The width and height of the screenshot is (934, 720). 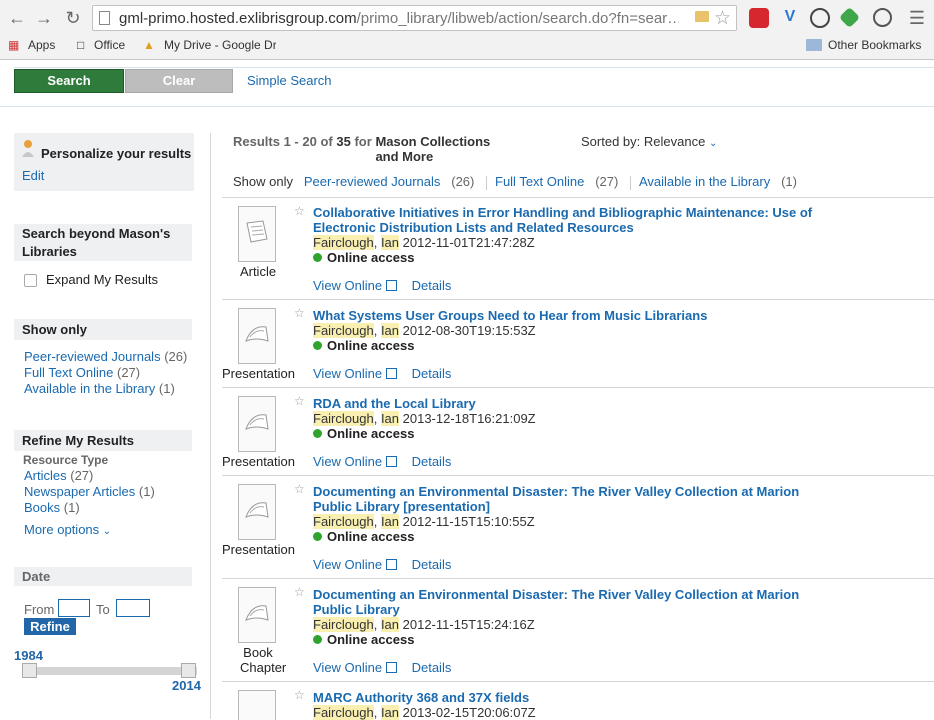 I want to click on folder-icon, so click(x=702, y=16).